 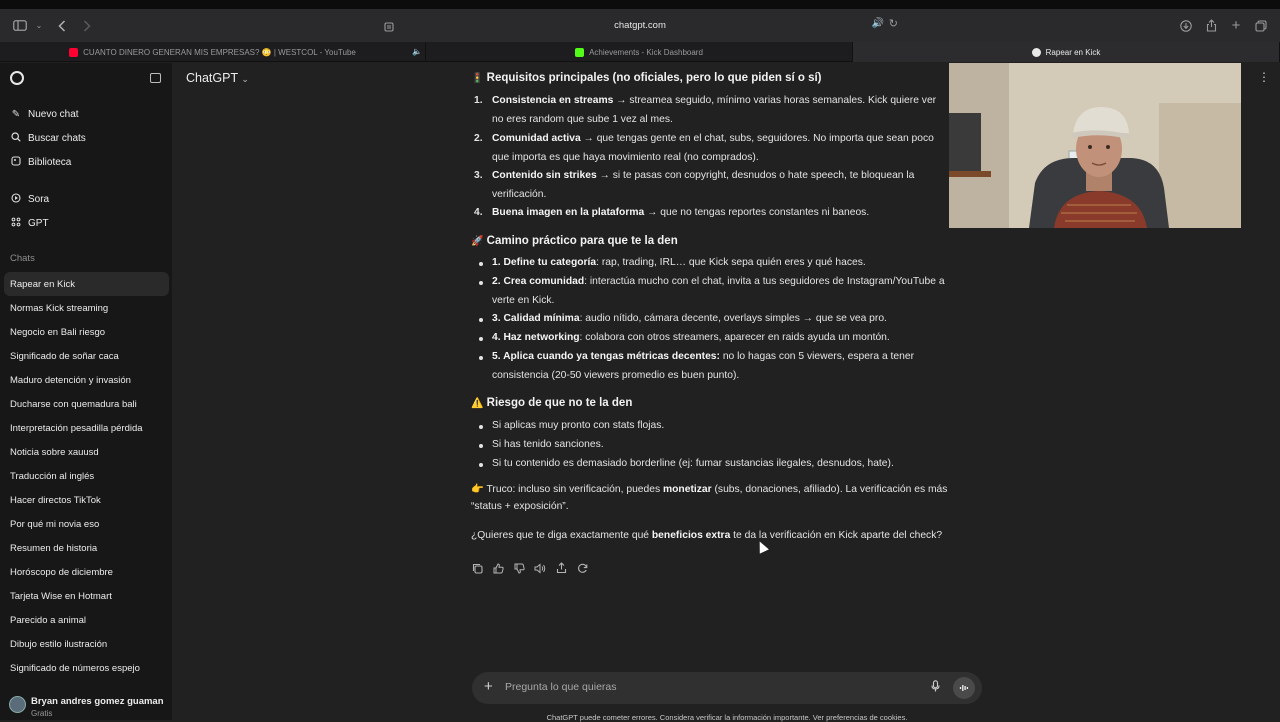 I want to click on mouse-cursor, so click(x=762, y=546).